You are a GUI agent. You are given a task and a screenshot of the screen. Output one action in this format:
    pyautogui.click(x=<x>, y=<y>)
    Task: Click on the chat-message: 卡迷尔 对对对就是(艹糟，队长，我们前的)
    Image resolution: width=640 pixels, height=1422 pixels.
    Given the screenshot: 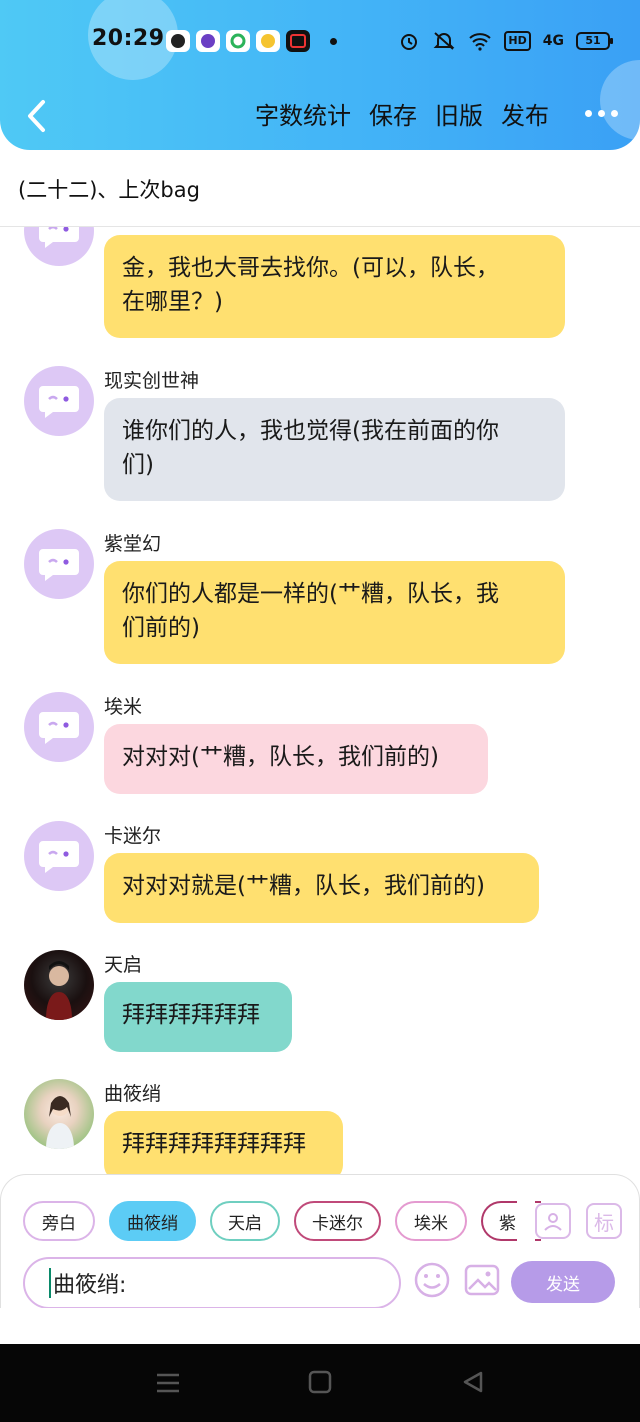 What is the action you would take?
    pyautogui.click(x=320, y=876)
    